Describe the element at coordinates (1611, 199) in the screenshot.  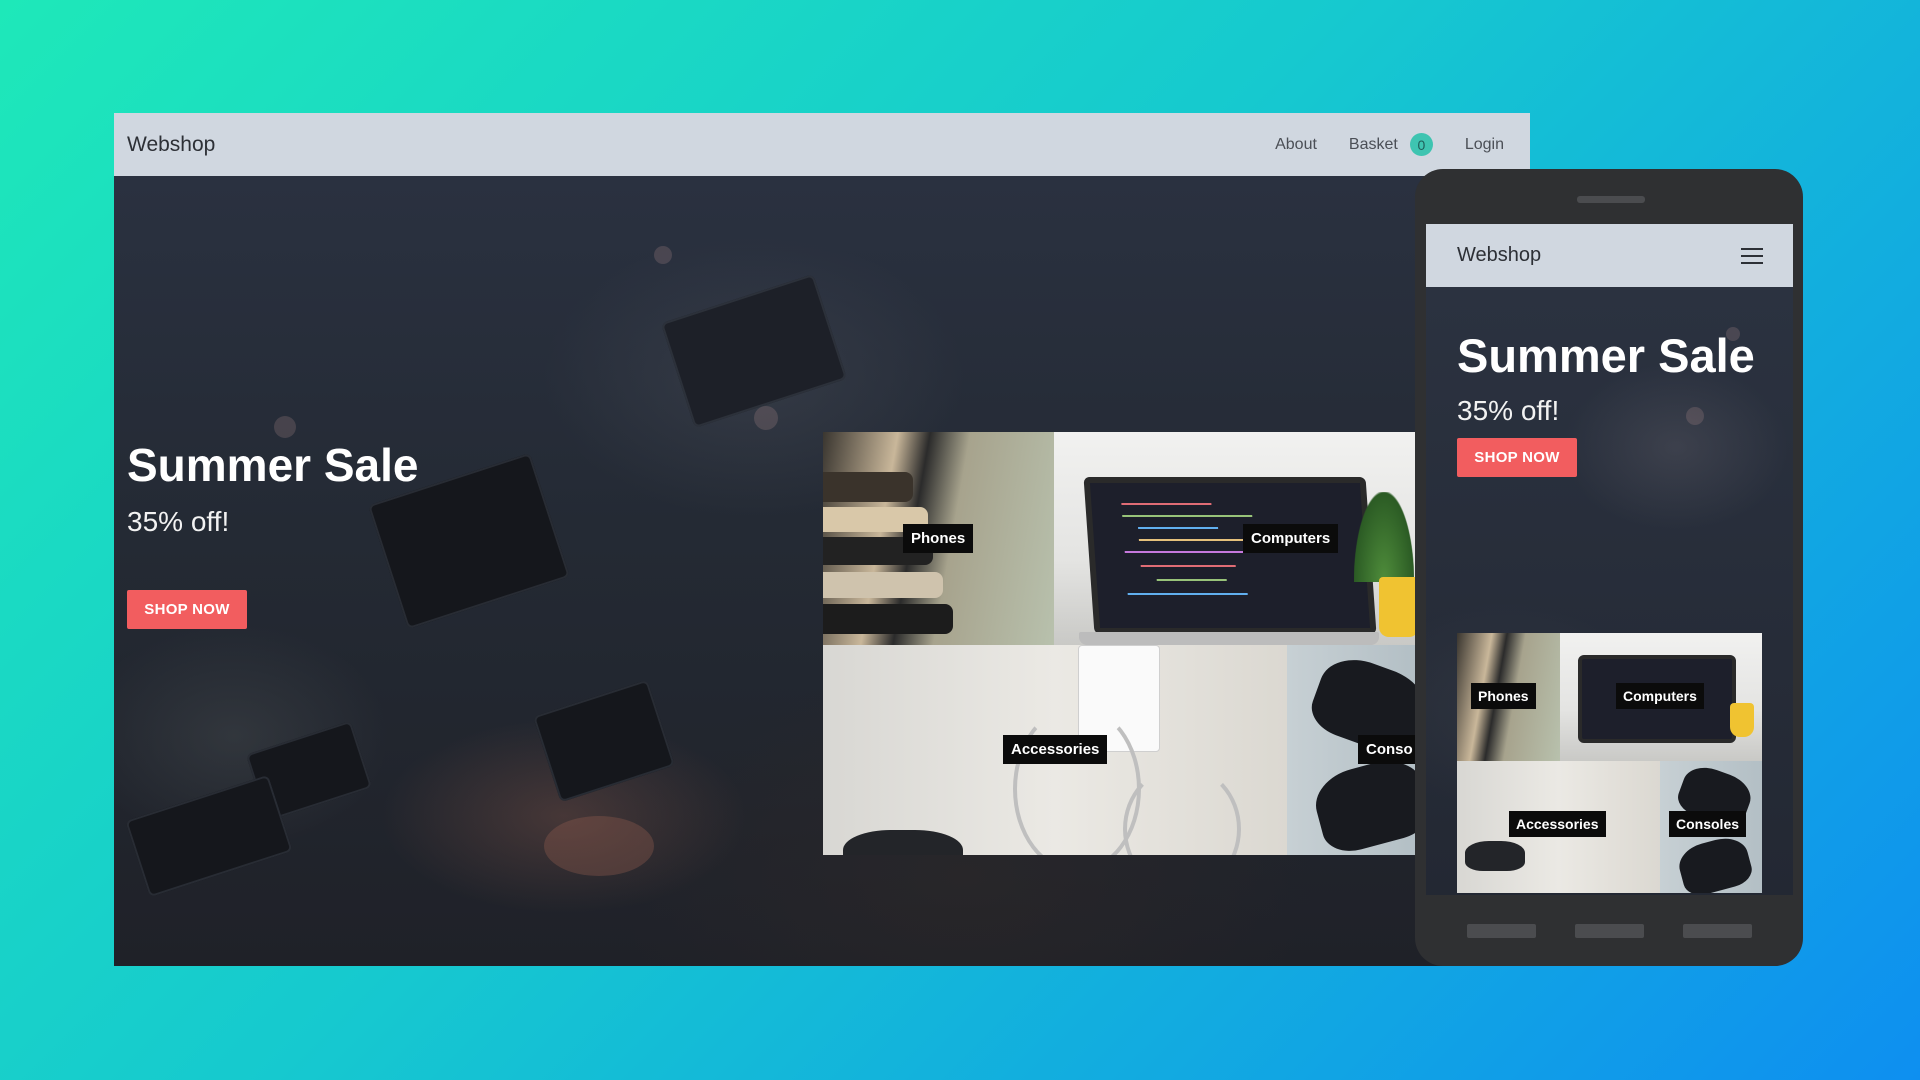
I see `phone-speaker` at that location.